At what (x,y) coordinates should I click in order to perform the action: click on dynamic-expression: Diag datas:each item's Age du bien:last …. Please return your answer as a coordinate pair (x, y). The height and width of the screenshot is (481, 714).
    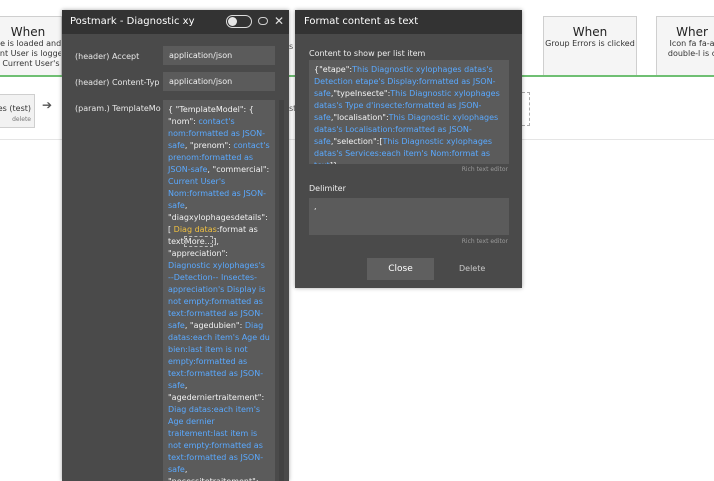
    Looking at the image, I should click on (219, 355).